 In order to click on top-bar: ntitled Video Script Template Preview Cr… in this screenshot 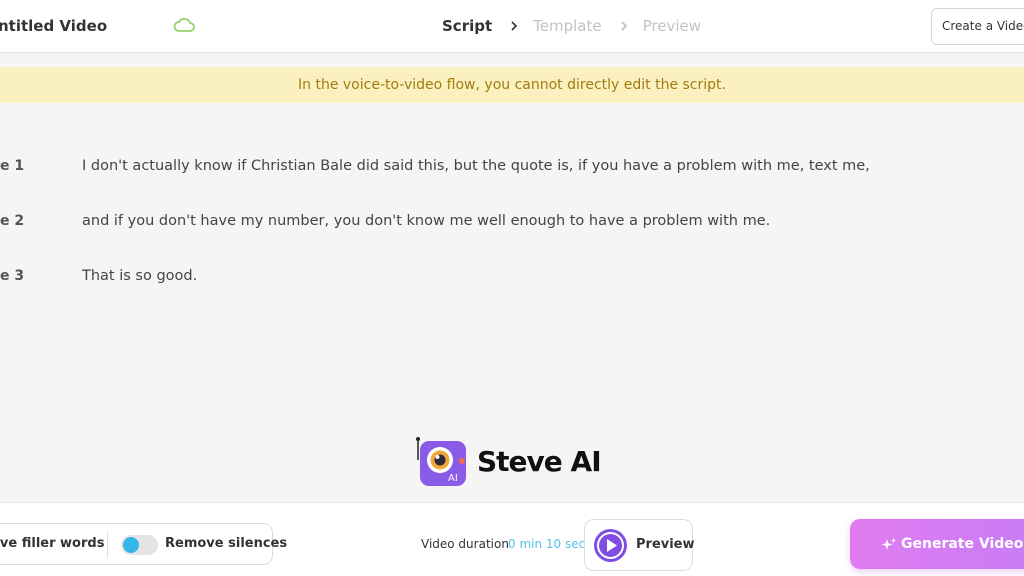, I will do `click(512, 26)`.